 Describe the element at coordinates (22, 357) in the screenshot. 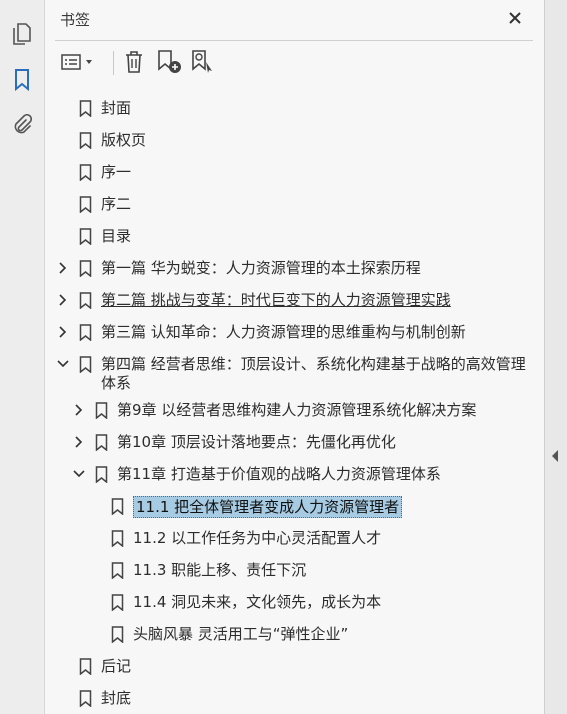

I see `navigation-rail` at that location.